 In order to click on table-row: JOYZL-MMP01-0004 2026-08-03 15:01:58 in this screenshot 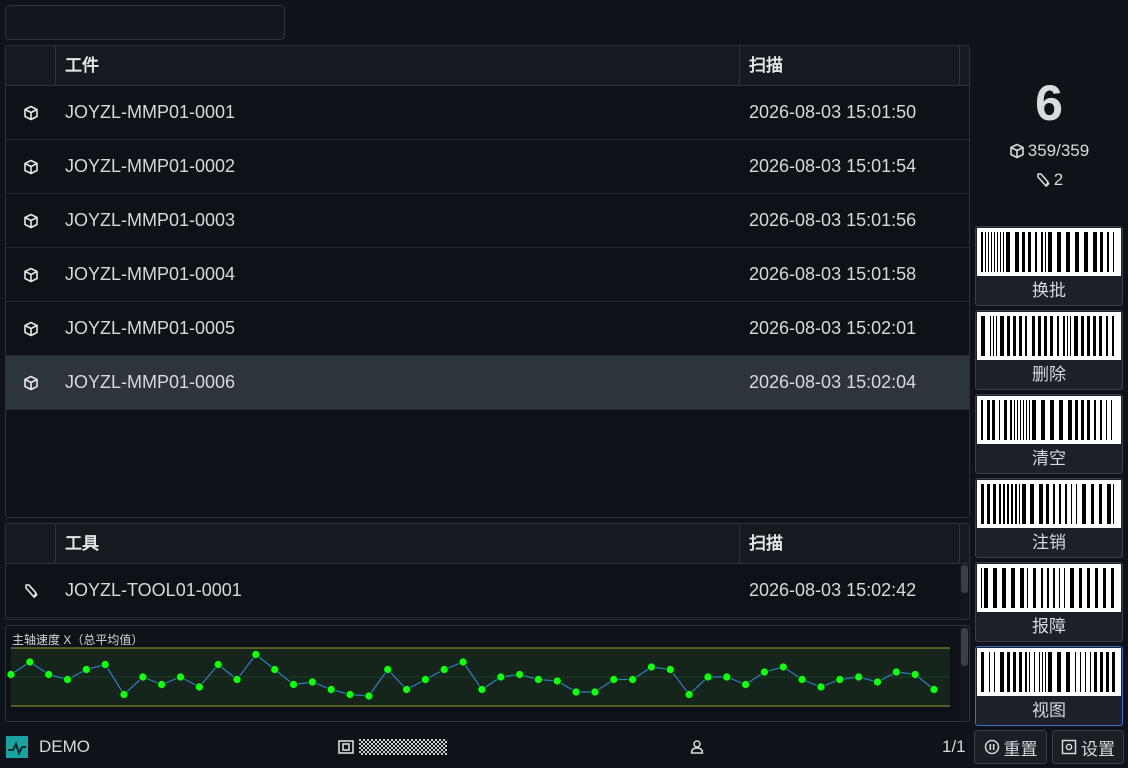, I will do `click(487, 275)`.